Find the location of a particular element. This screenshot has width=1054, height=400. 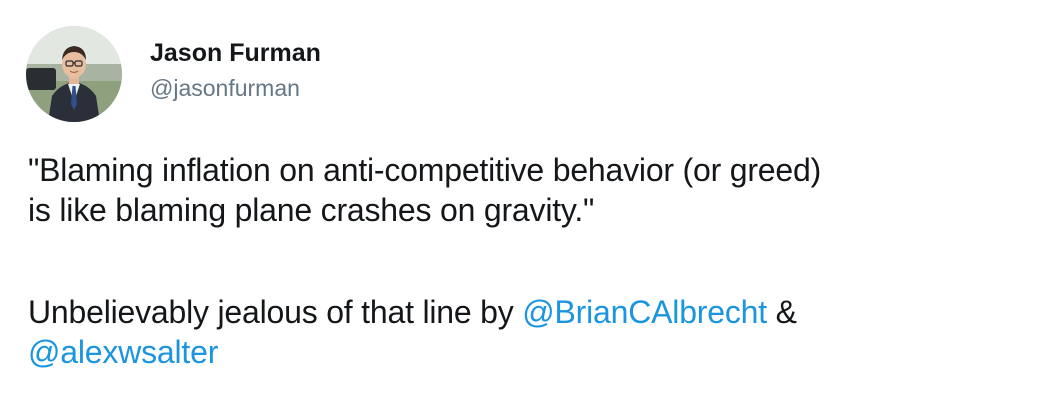

profile-photo-icon is located at coordinates (74, 74).